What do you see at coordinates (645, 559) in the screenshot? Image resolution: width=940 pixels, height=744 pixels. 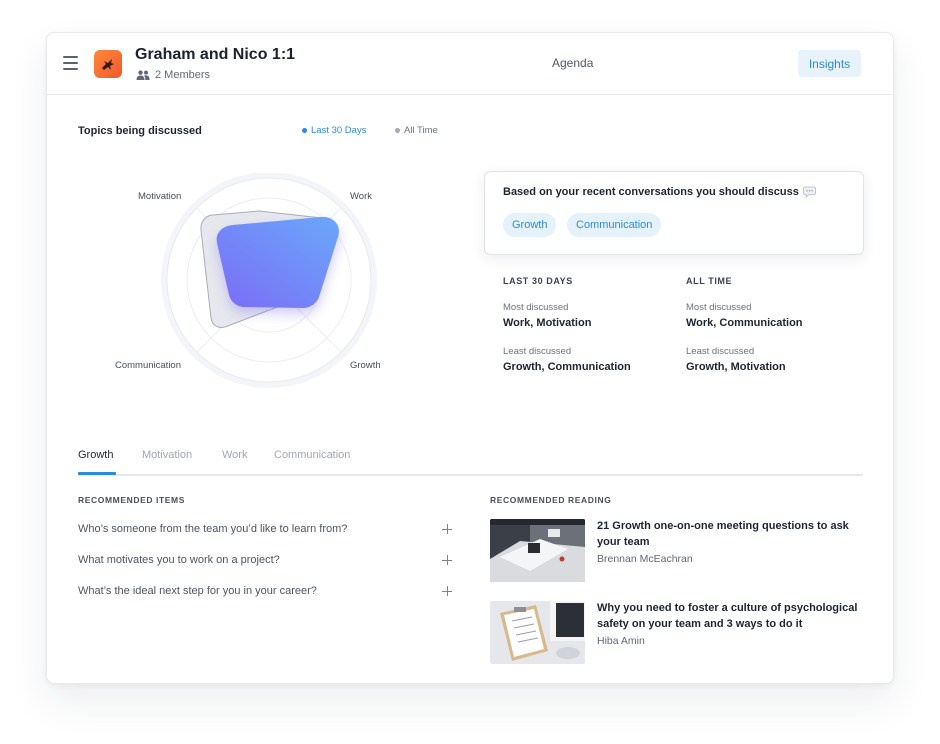 I see `article-author: Brennan McEachran` at bounding box center [645, 559].